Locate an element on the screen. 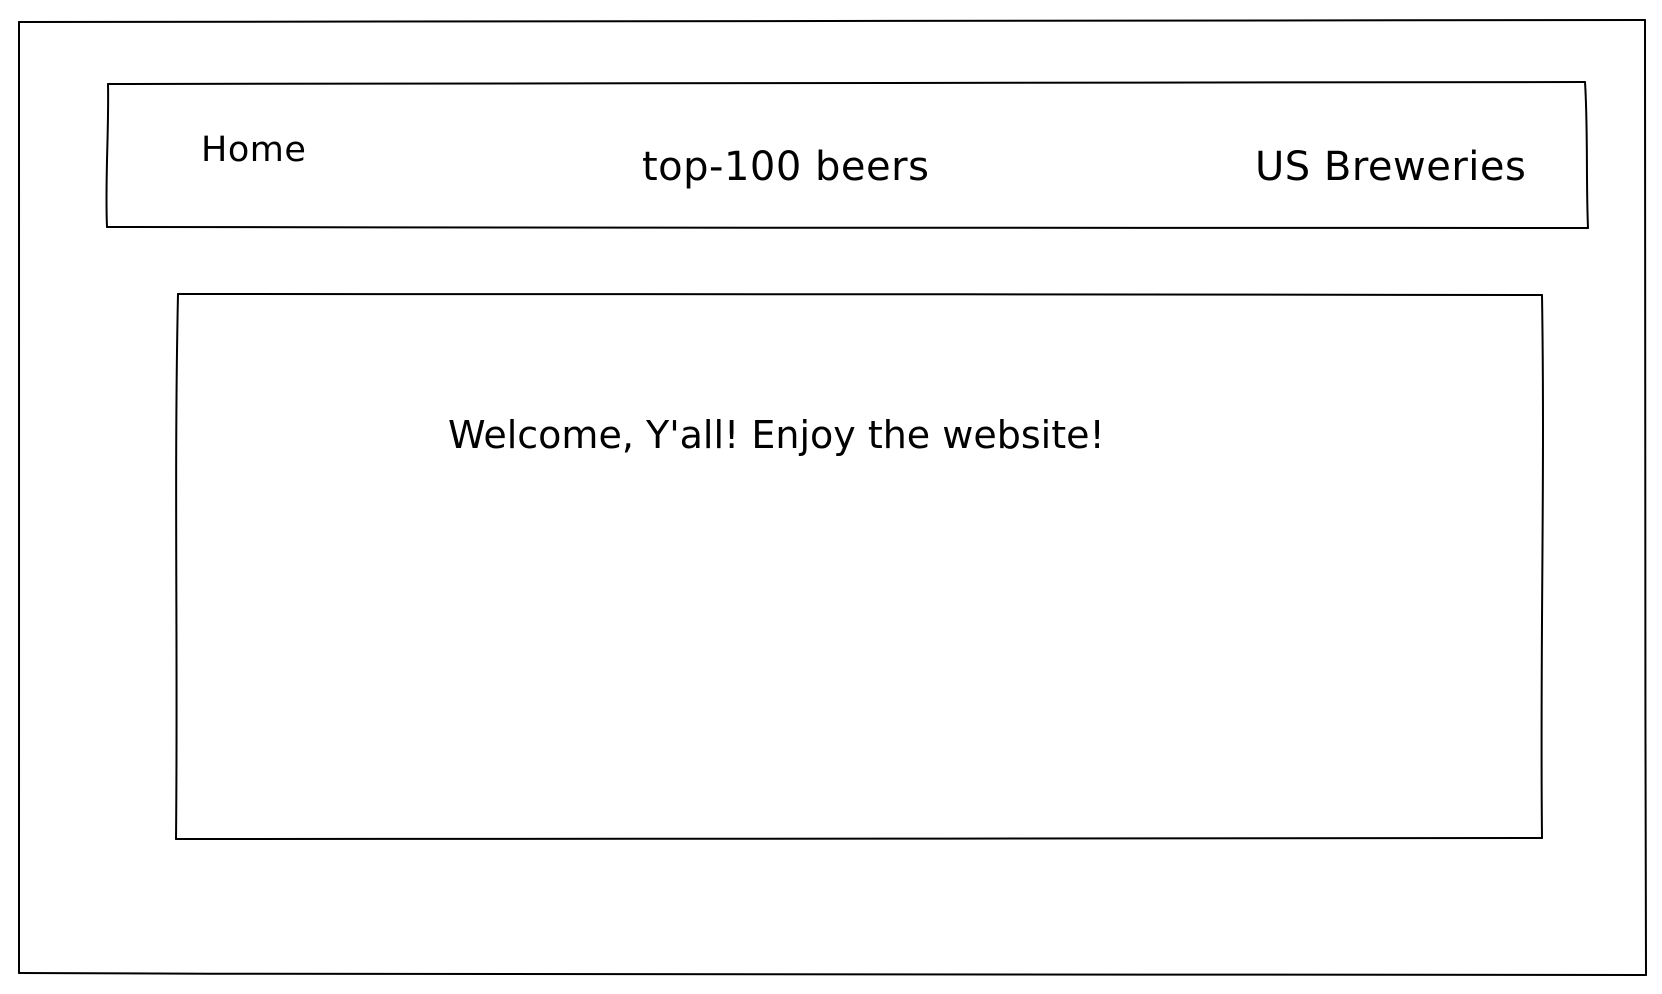  nav-link-top-100-beers: top-100 beers is located at coordinates (785, 167).